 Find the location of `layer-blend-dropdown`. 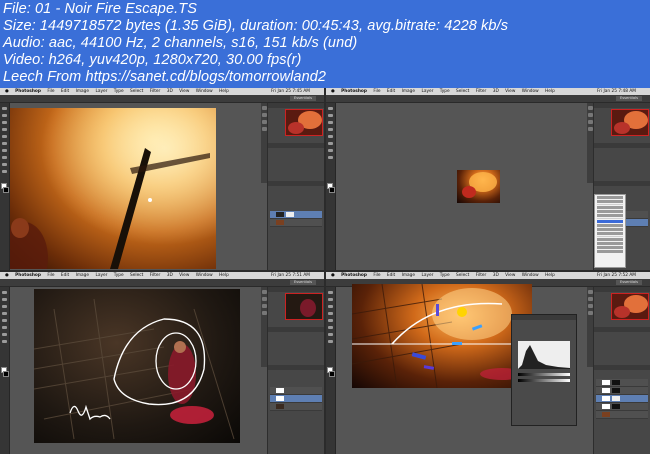

layer-blend-dropdown is located at coordinates (610, 231).